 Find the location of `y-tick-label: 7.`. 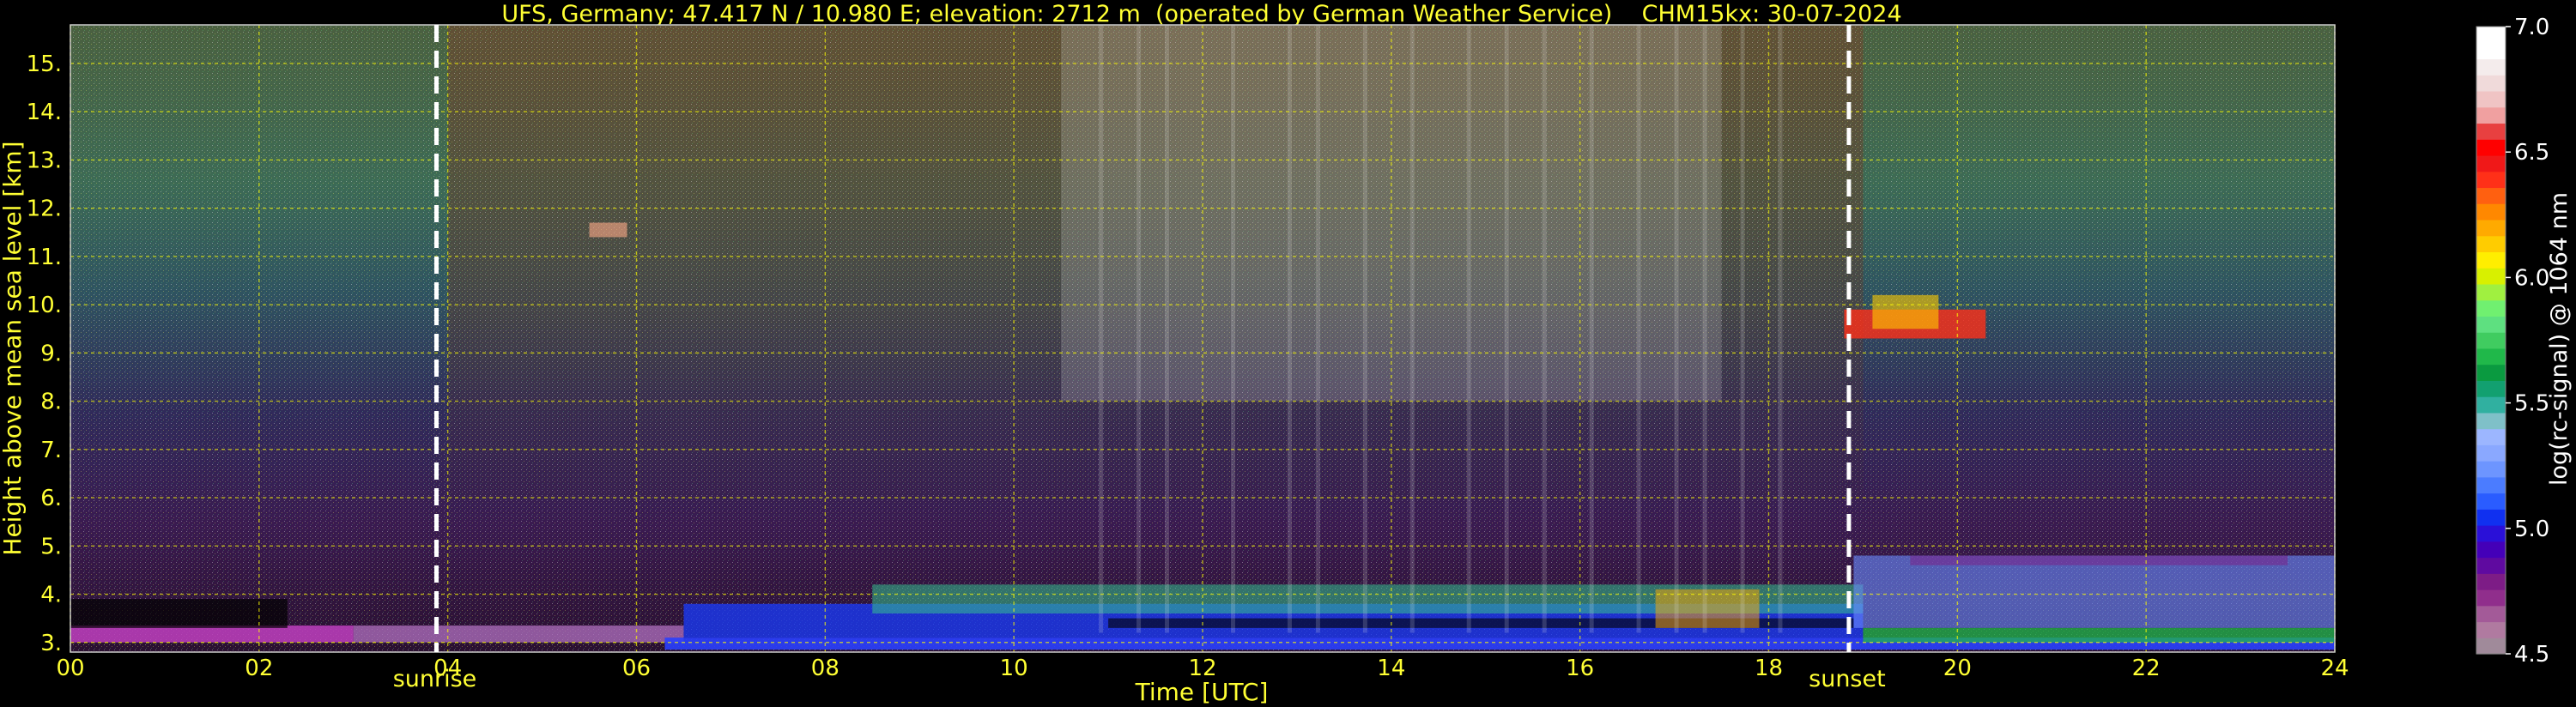

y-tick-label: 7. is located at coordinates (51, 451).